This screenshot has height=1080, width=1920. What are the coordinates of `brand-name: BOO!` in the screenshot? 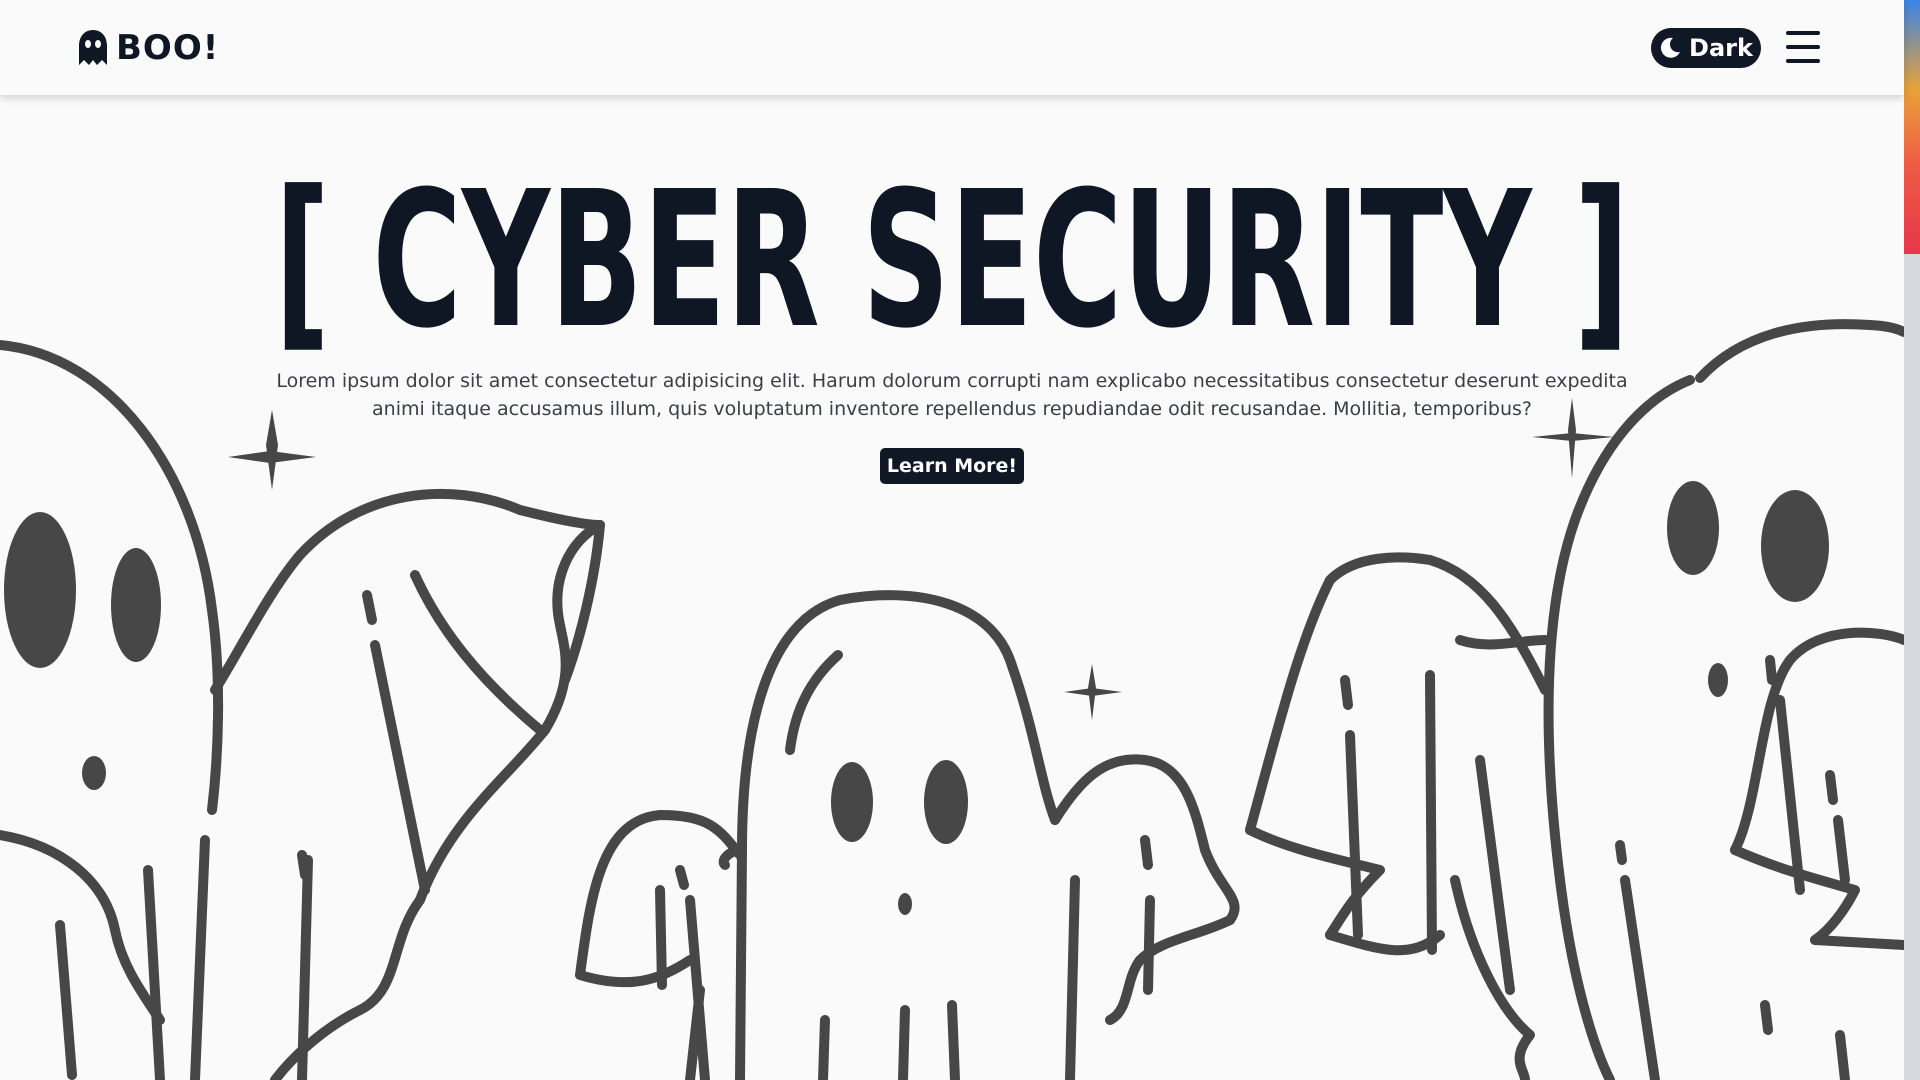 It's located at (168, 48).